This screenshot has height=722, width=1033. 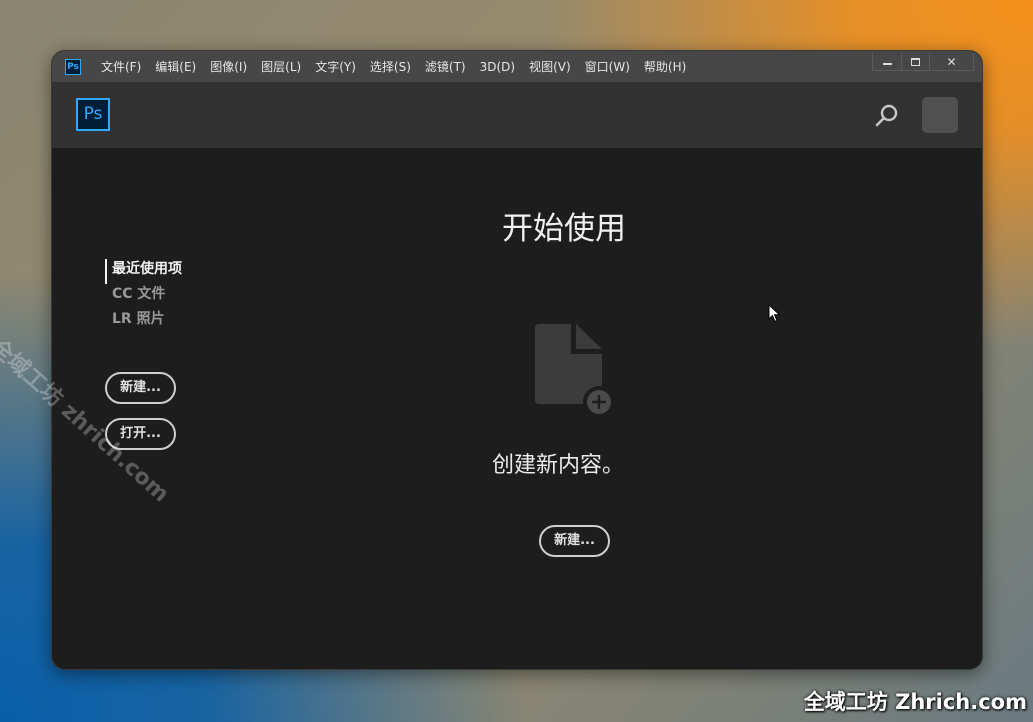 What do you see at coordinates (175, 66) in the screenshot?
I see `menu-edit: 编辑(E)` at bounding box center [175, 66].